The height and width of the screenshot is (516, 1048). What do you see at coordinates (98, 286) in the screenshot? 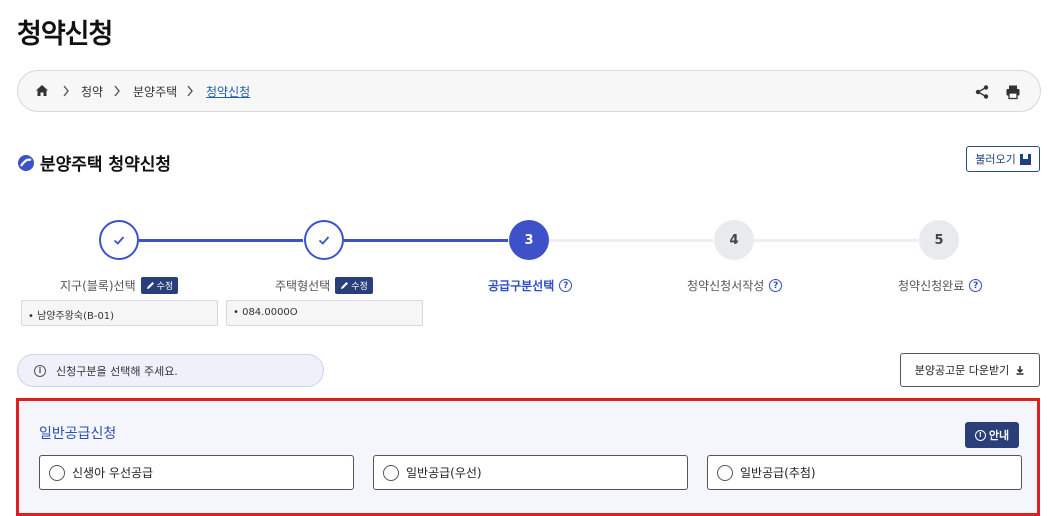
I see `step-1-label-text: 지구(블록)선택` at bounding box center [98, 286].